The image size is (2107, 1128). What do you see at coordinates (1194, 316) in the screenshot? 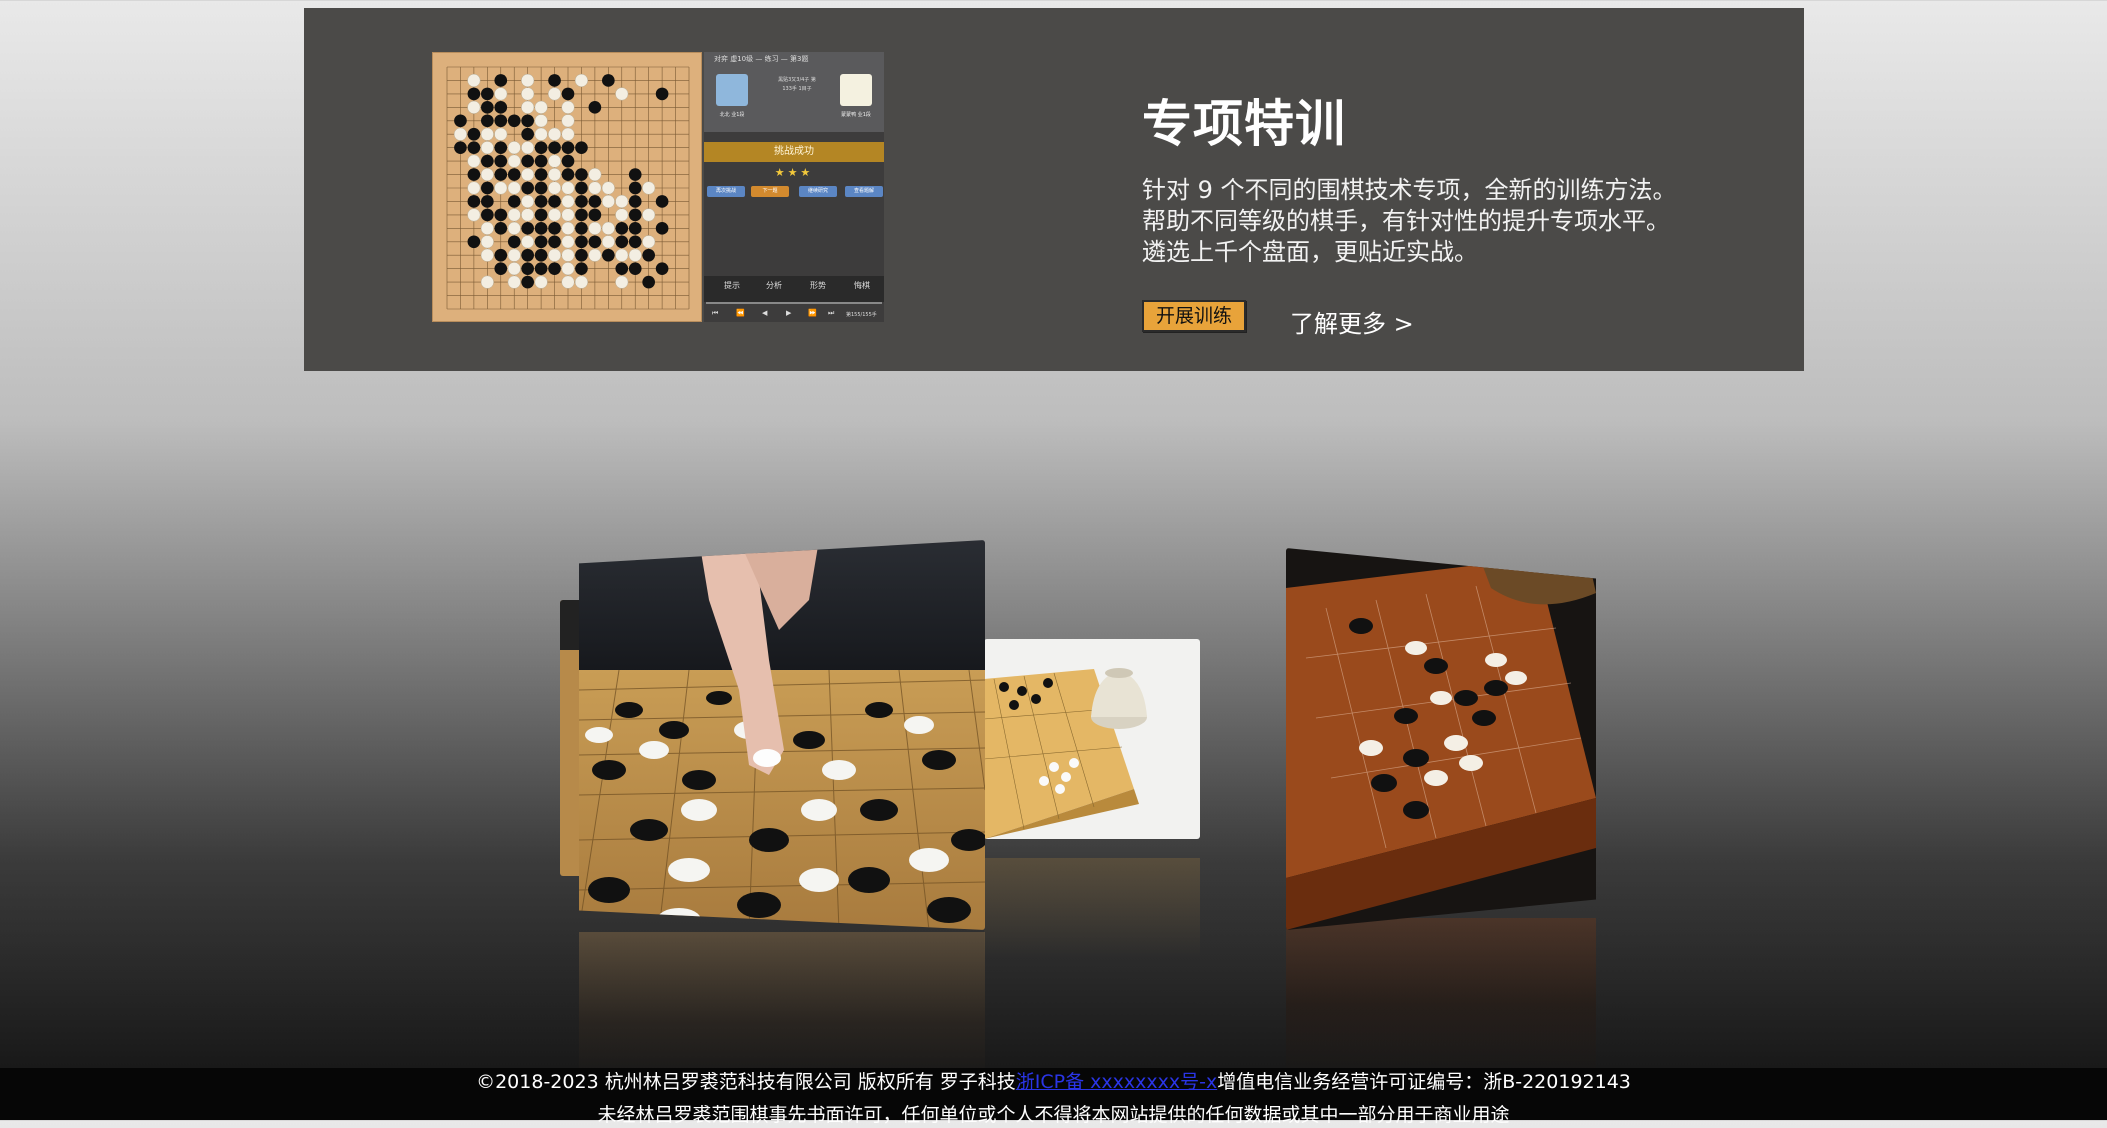
I see `start-training-button: 开展训练` at bounding box center [1194, 316].